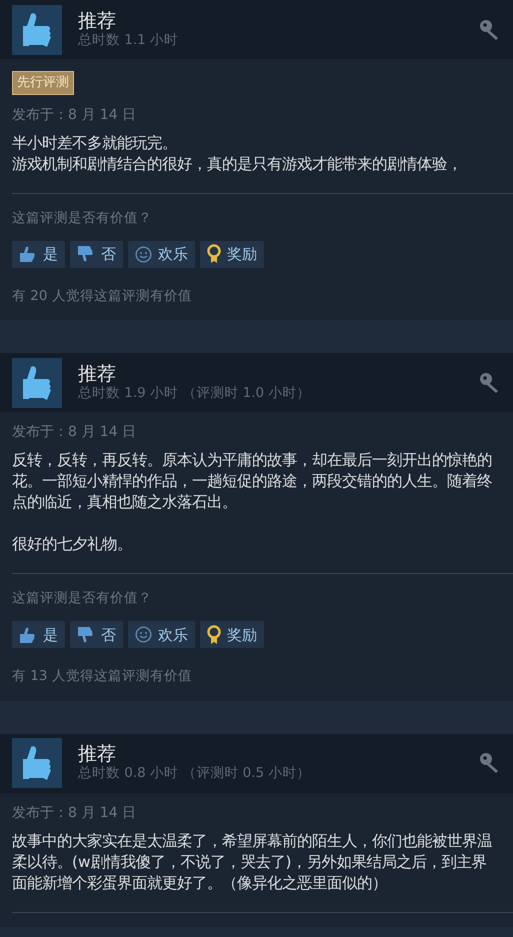  Describe the element at coordinates (95, 143) in the screenshot. I see `review-text: 半小时差不多就能玩完。` at that location.